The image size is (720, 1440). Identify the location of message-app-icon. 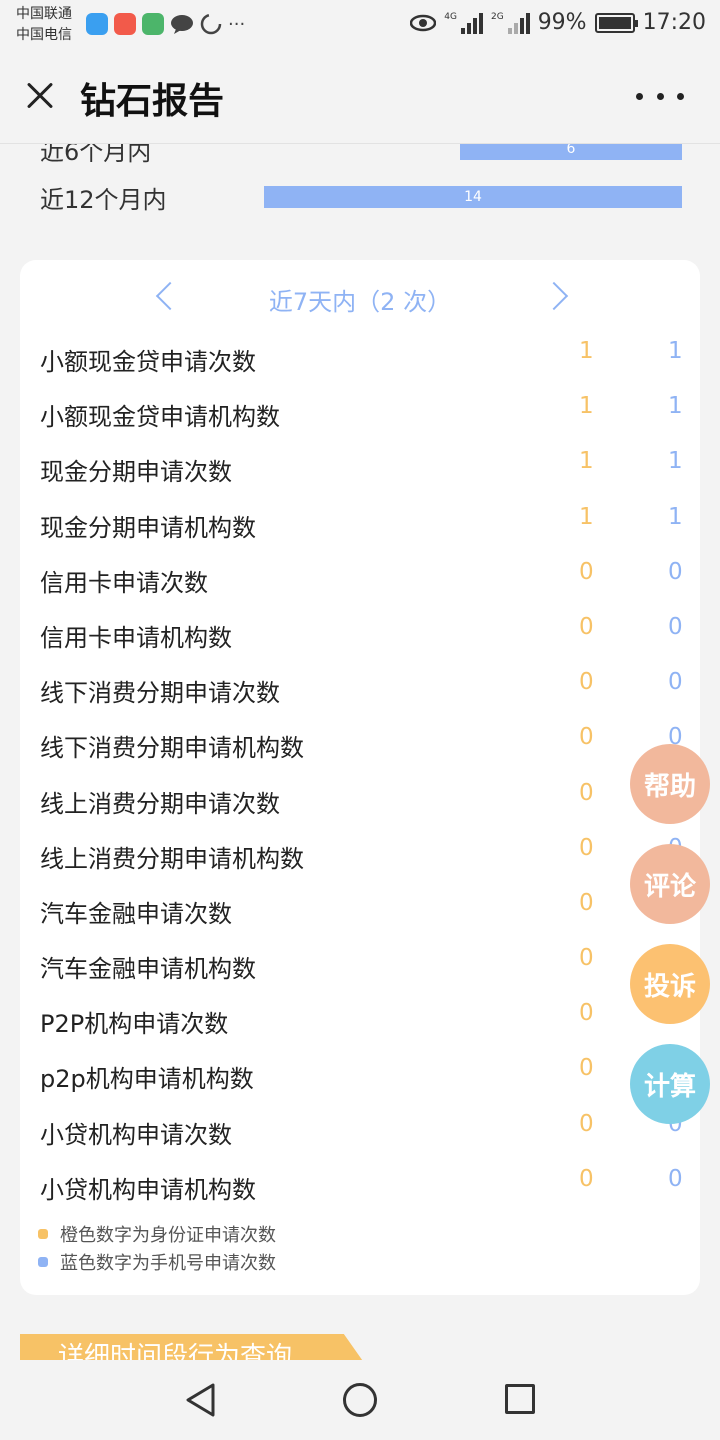
(153, 24).